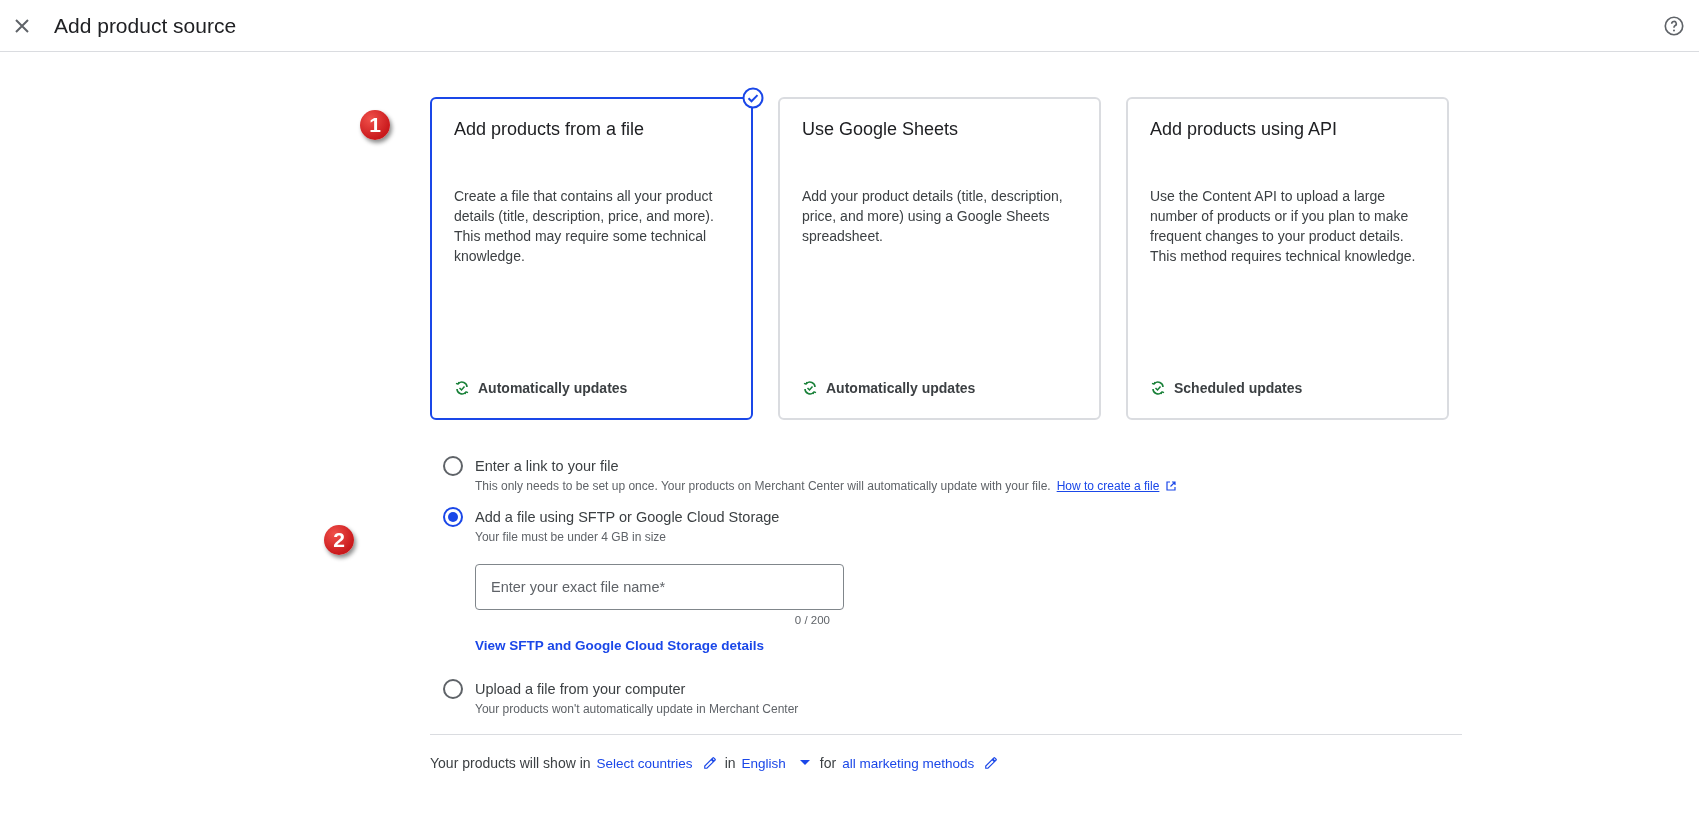 The image size is (1699, 834). What do you see at coordinates (581, 689) in the screenshot?
I see `option-label: Upload a file from your computer` at bounding box center [581, 689].